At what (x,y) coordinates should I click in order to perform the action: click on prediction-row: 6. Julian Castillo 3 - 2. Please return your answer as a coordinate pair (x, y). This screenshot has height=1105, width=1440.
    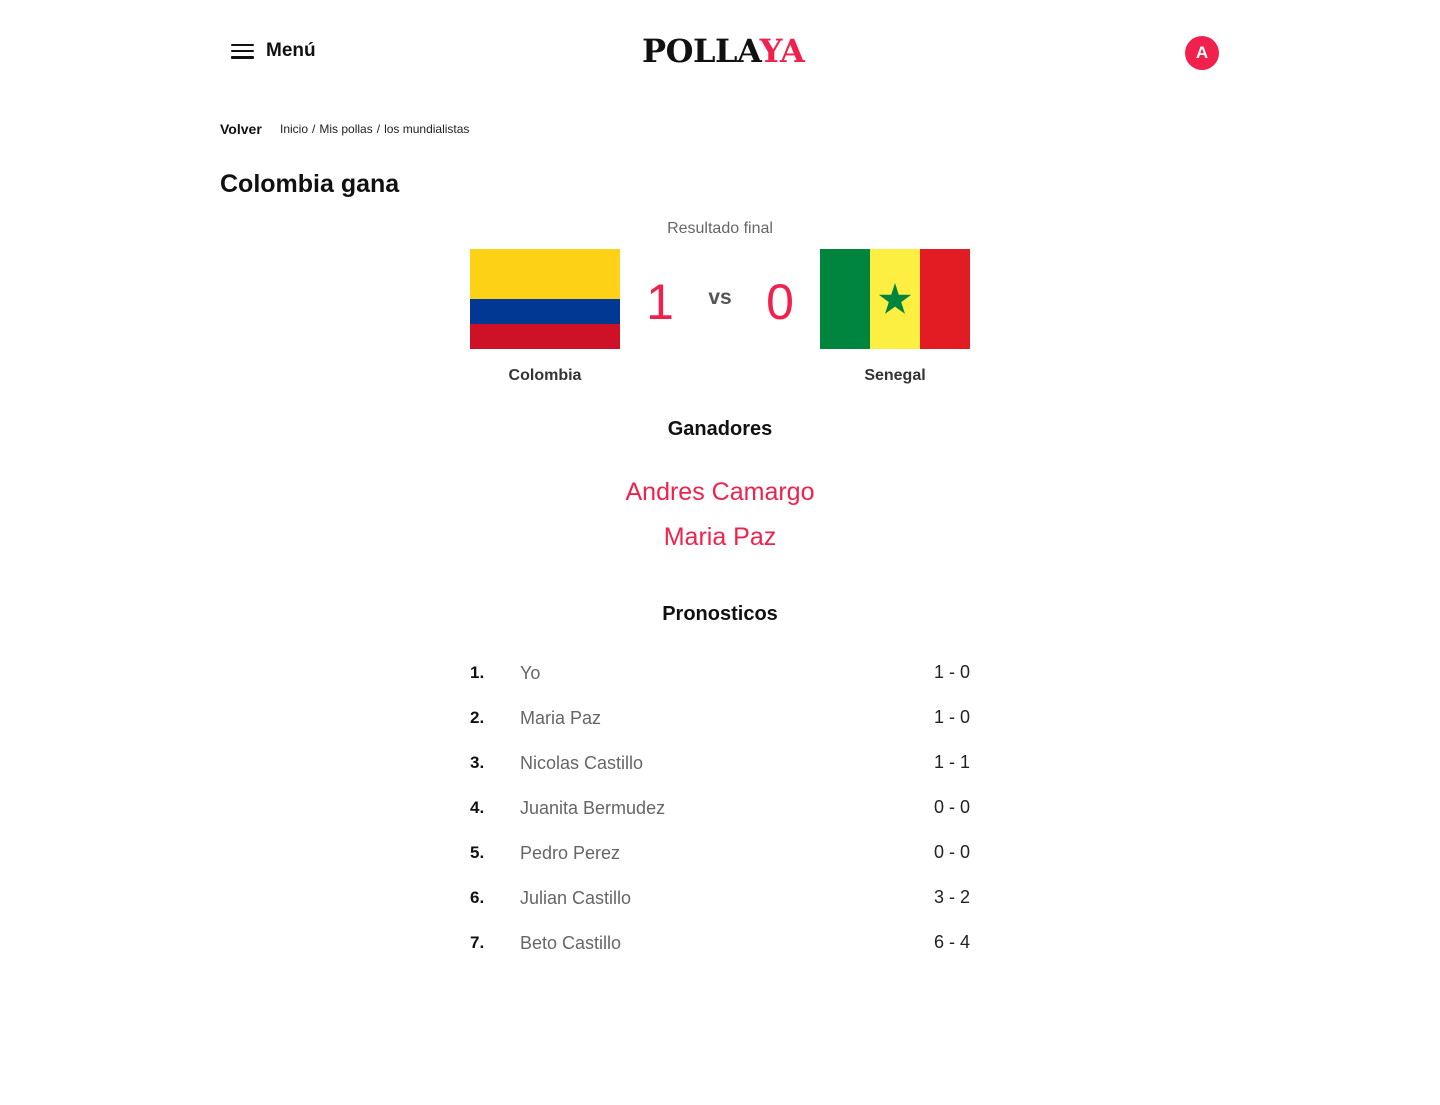
    Looking at the image, I should click on (720, 898).